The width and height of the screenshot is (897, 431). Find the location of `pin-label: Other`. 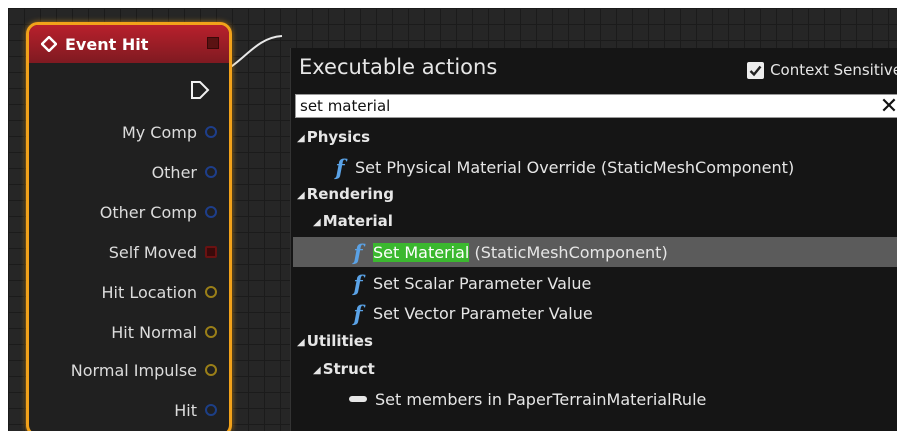

pin-label: Other is located at coordinates (174, 172).